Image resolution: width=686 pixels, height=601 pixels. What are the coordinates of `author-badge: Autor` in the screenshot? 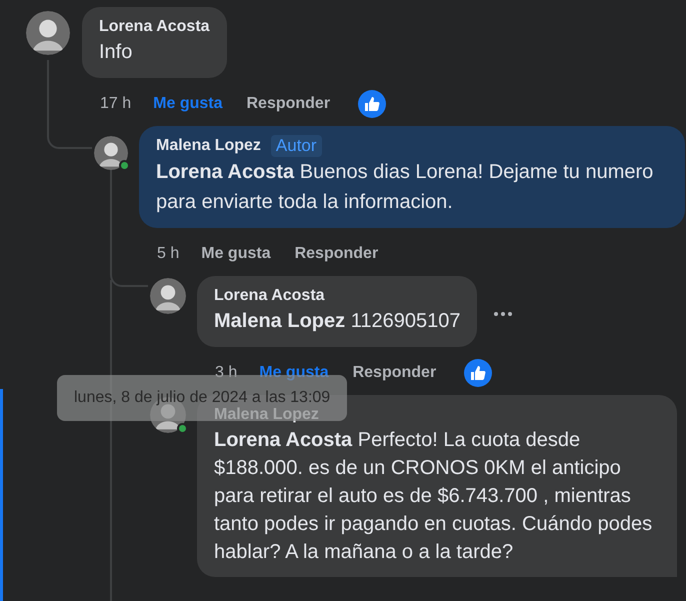 It's located at (296, 146).